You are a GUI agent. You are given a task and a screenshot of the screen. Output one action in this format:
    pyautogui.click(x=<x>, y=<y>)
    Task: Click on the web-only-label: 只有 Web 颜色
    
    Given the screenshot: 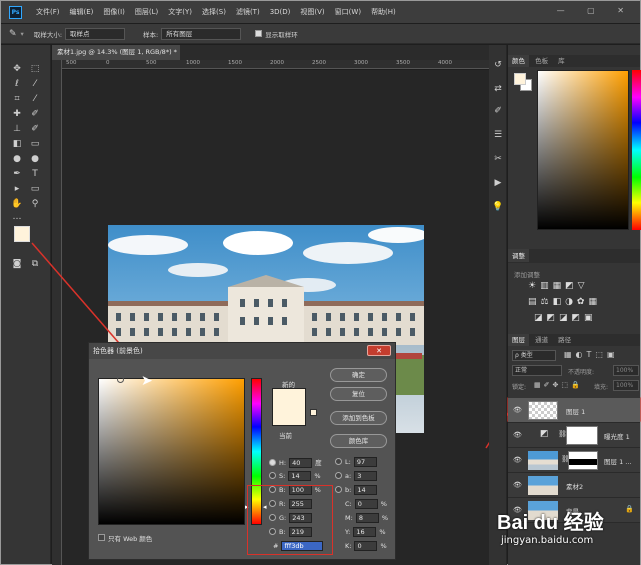 What is the action you would take?
    pyautogui.click(x=130, y=539)
    